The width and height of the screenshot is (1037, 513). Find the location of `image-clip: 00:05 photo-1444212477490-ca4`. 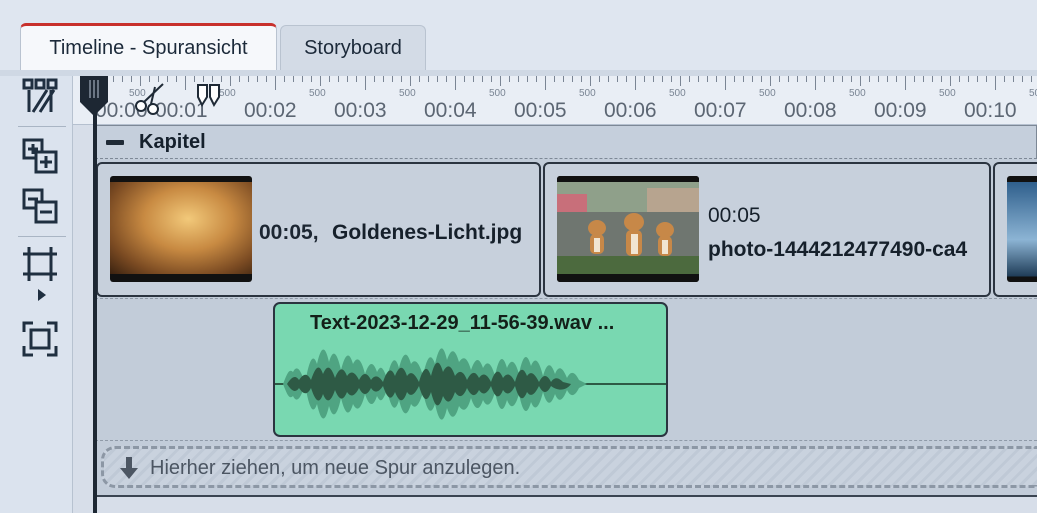

image-clip: 00:05 photo-1444212477490-ca4 is located at coordinates (767, 229).